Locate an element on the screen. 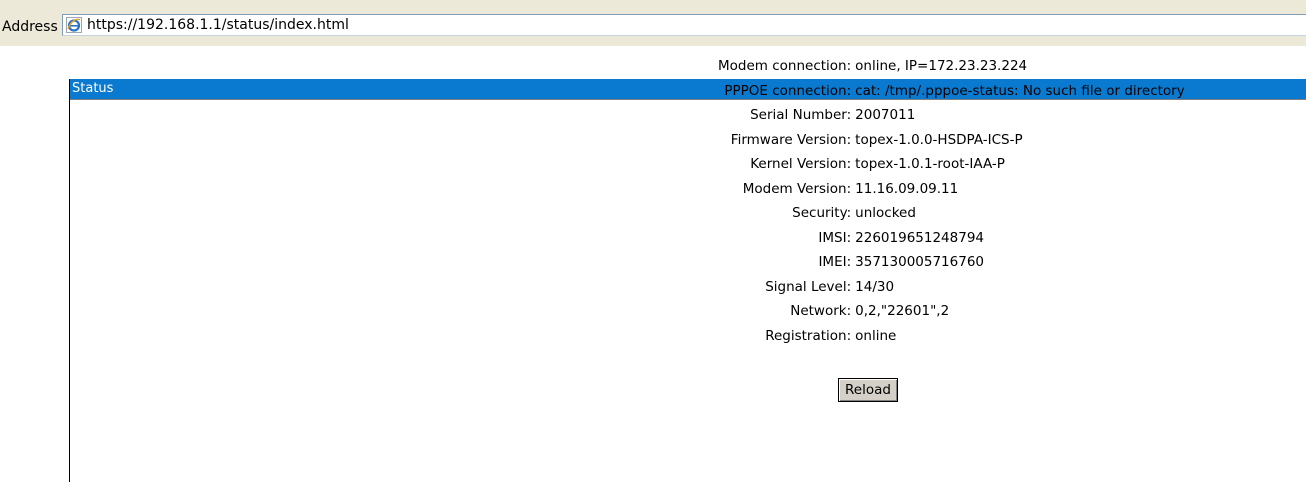 The image size is (1306, 482). status-value: topex-1.0.0-HSDPA-ICS-P is located at coordinates (939, 139).